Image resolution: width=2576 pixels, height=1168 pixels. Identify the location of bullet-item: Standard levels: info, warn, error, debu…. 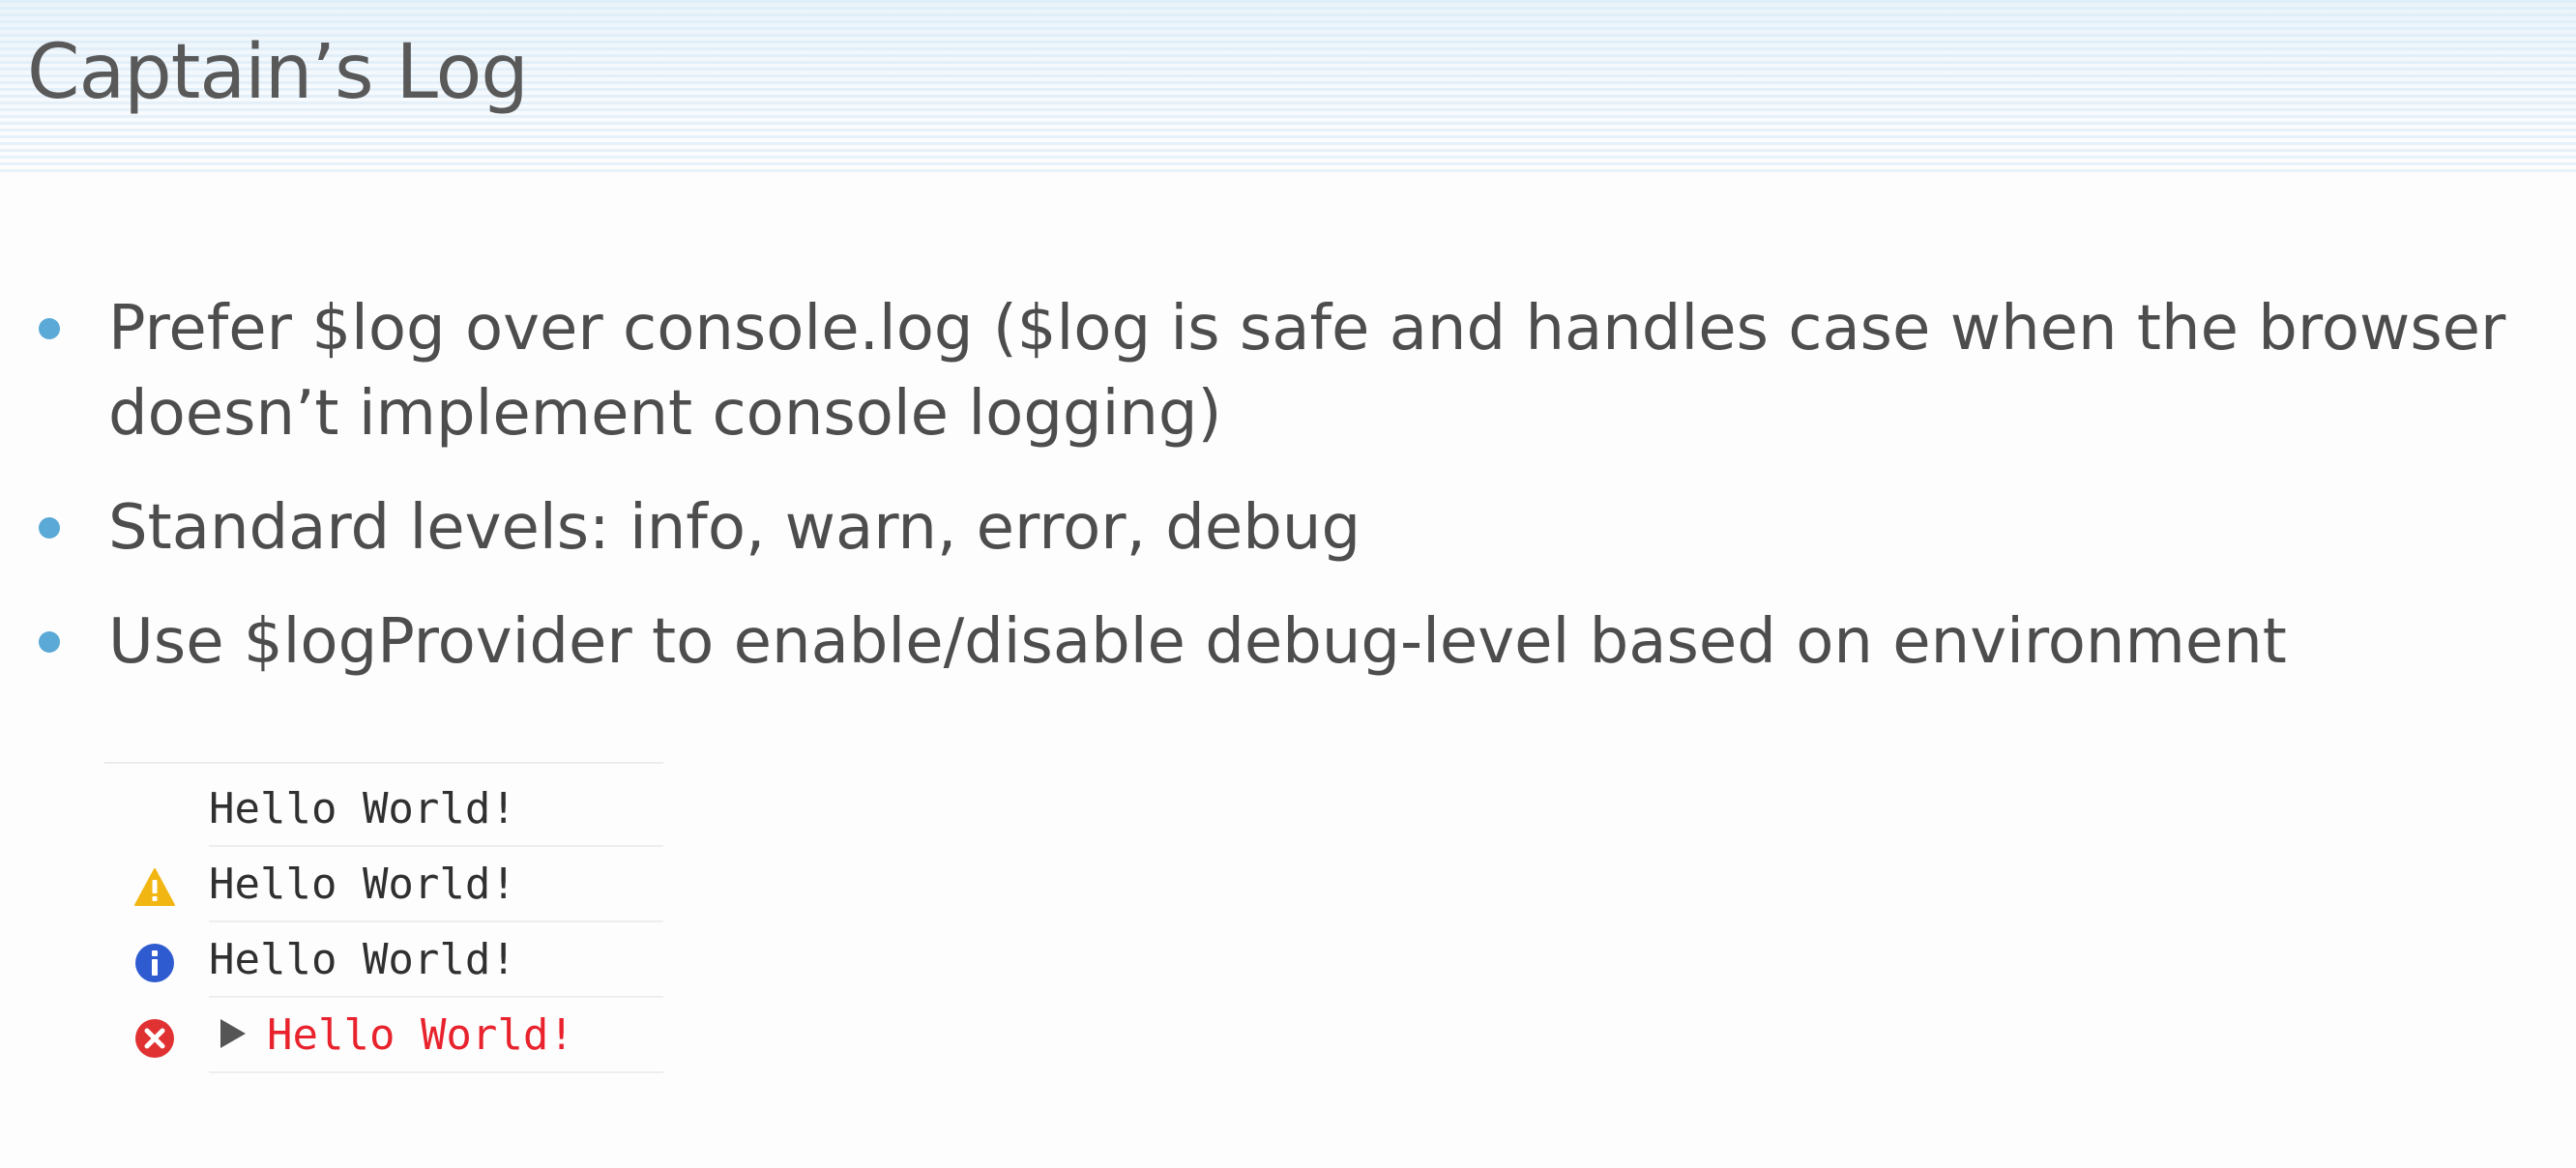
(1272, 527).